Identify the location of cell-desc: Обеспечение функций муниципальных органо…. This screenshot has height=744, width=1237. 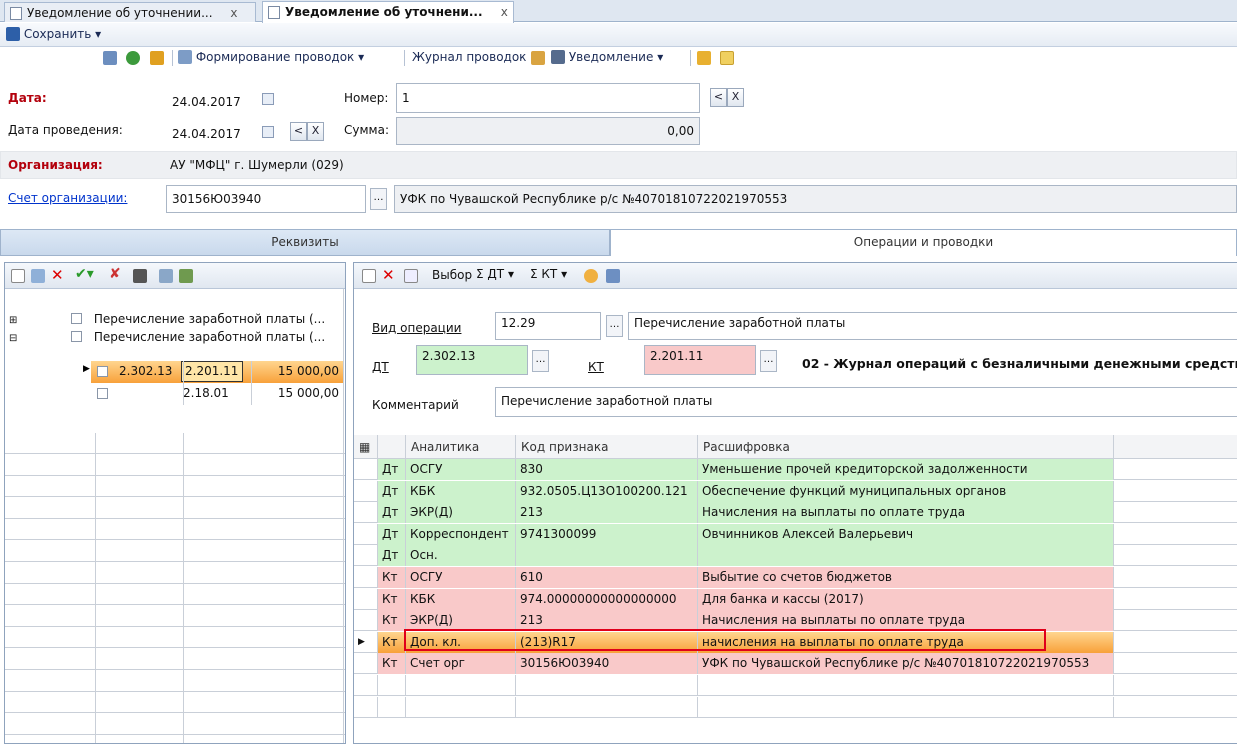
(906, 491).